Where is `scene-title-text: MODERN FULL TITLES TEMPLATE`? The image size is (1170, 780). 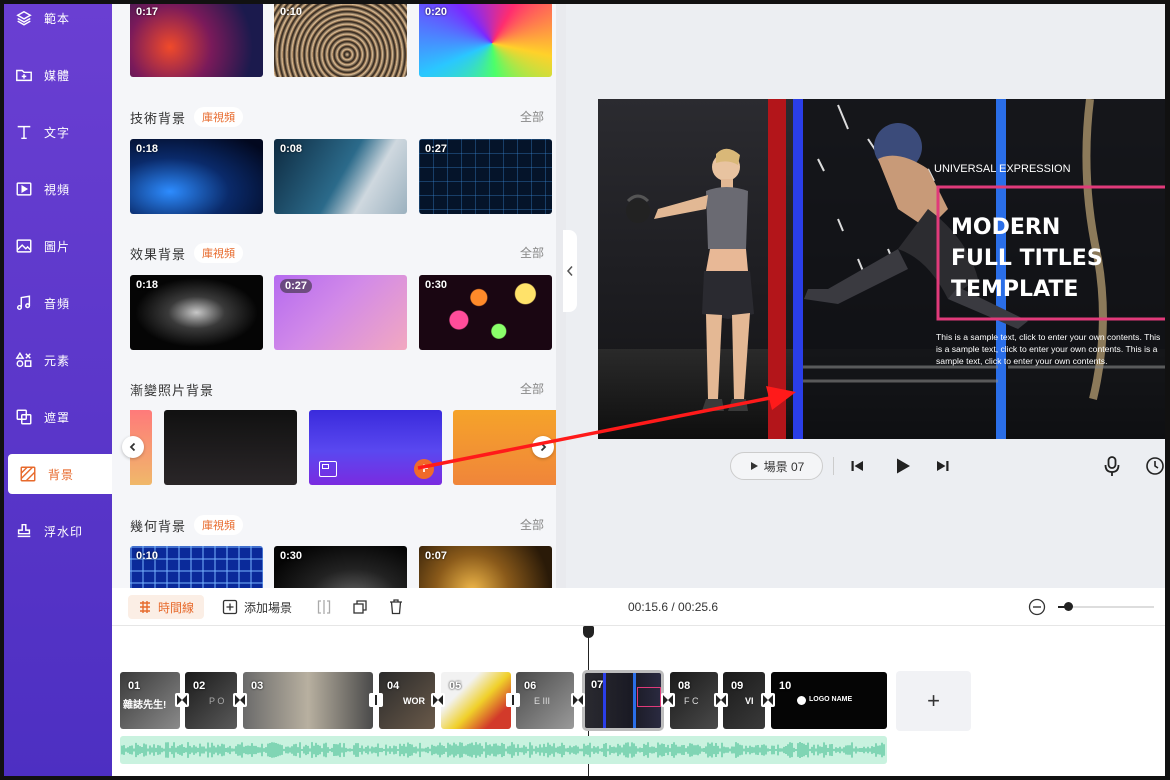
scene-title-text: MODERN FULL TITLES TEMPLATE is located at coordinates (1027, 258).